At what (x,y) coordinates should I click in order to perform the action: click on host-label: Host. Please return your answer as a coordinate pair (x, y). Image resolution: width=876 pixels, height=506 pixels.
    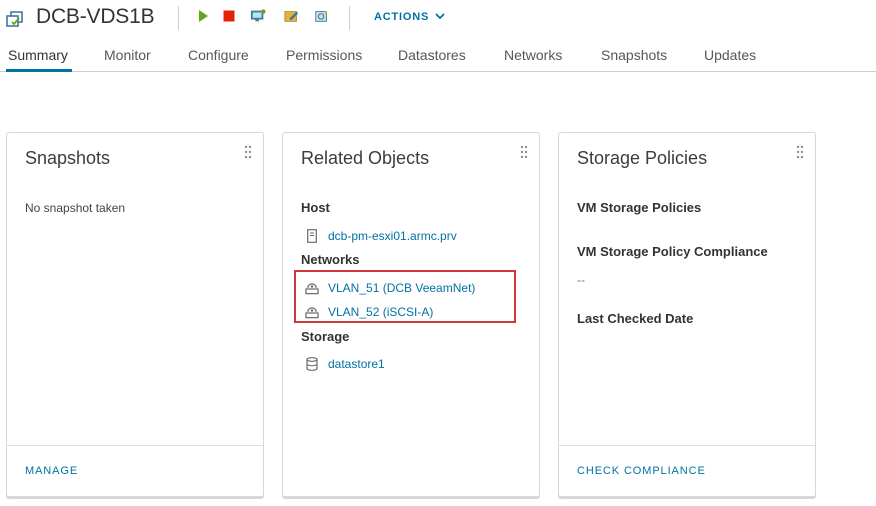
    Looking at the image, I should click on (315, 207).